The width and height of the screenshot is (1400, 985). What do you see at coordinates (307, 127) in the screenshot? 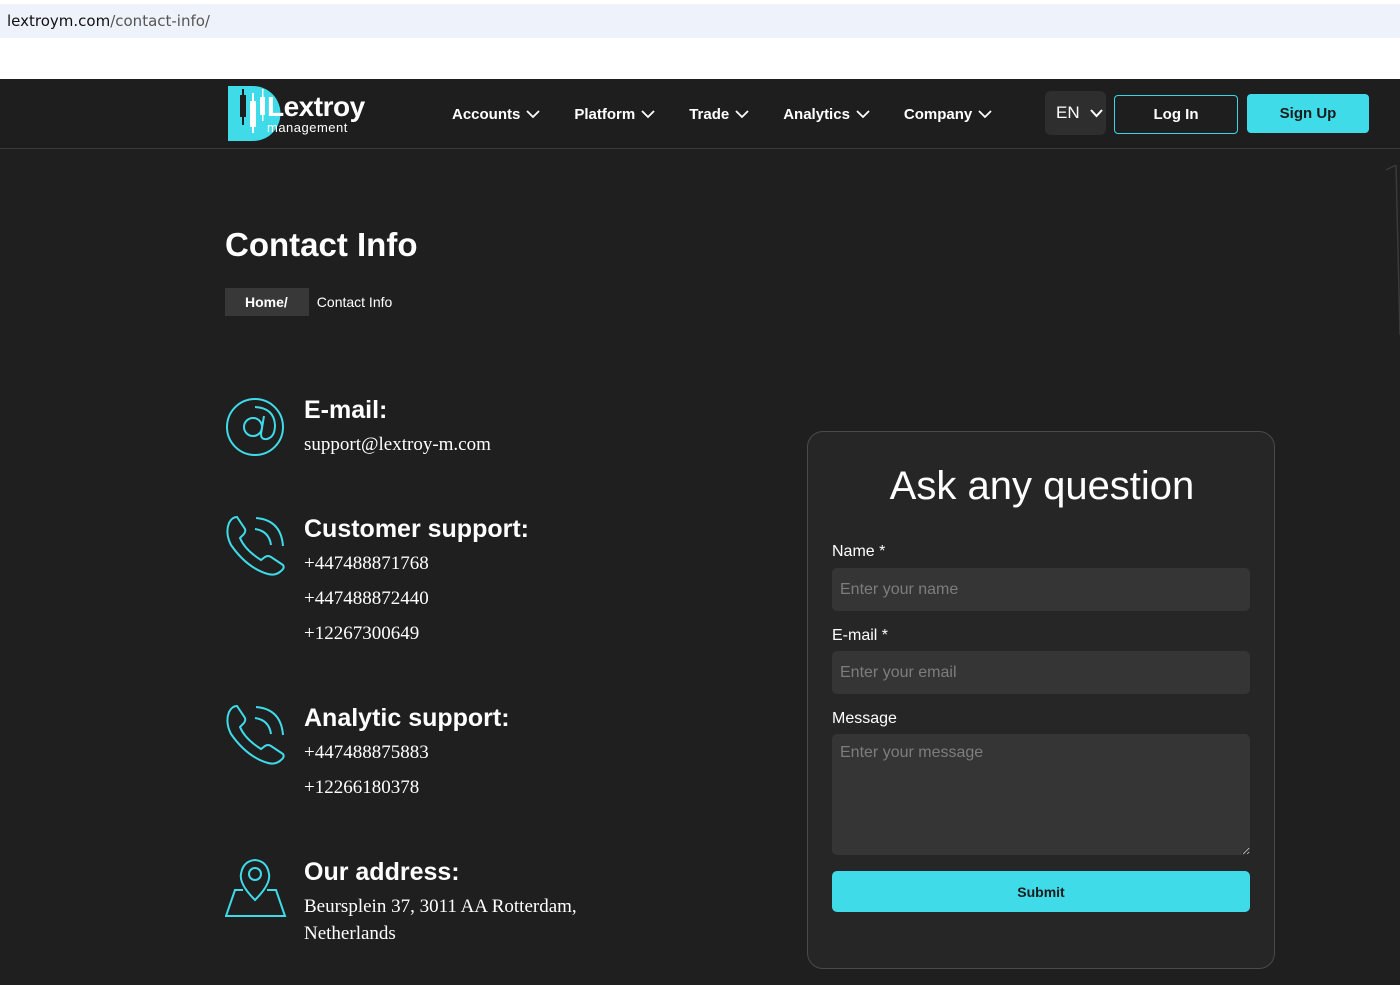
I see `logo-subtitle: management` at bounding box center [307, 127].